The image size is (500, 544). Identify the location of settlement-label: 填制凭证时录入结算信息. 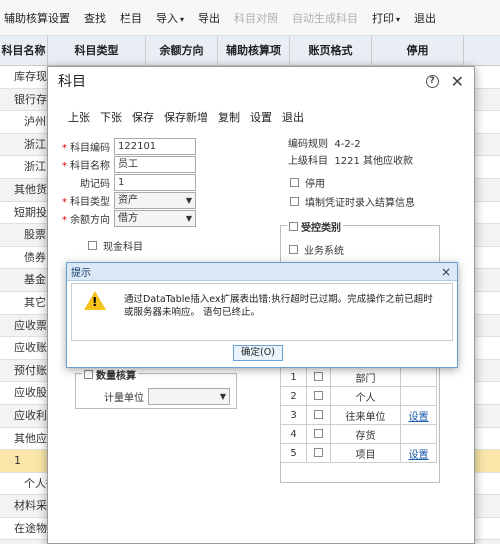
(360, 203).